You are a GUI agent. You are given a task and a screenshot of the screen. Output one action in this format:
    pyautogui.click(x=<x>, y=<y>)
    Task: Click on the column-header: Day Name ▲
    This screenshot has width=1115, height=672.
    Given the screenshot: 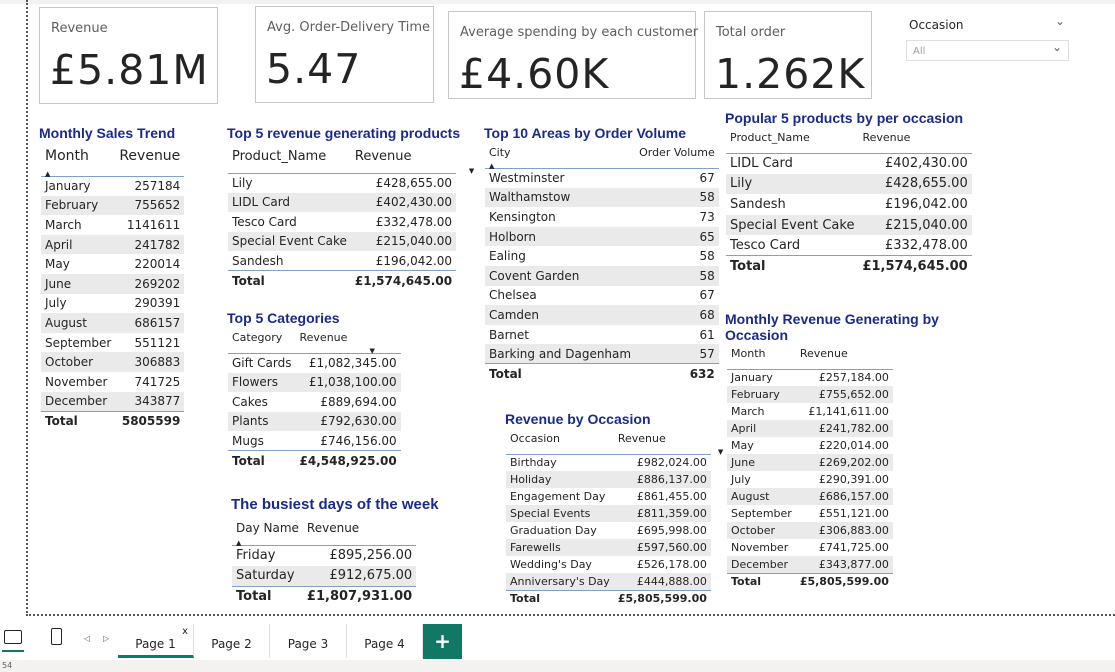 What is the action you would take?
    pyautogui.click(x=267, y=533)
    